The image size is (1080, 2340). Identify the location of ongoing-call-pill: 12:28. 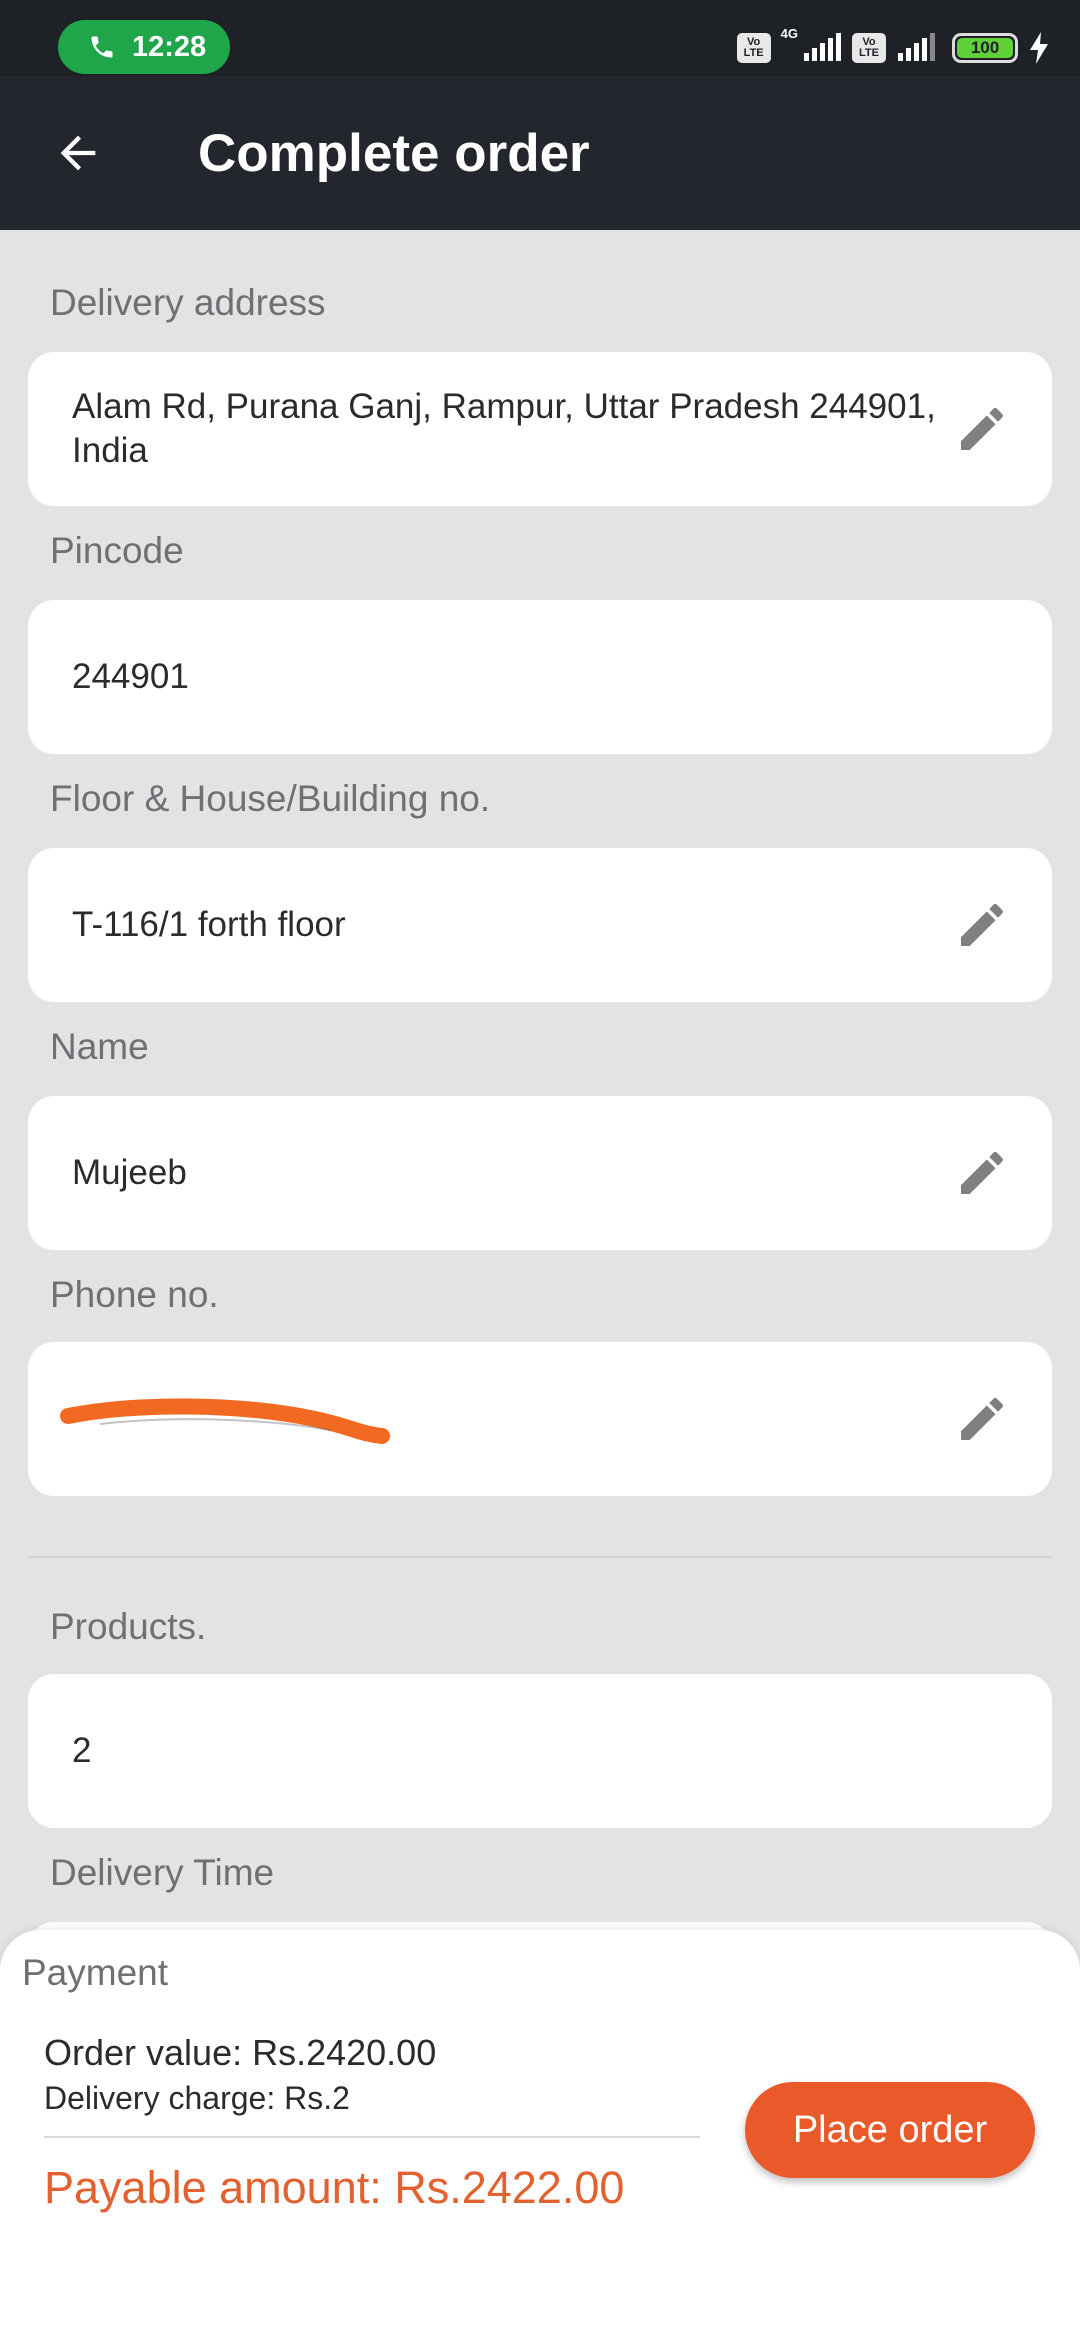
(144, 47).